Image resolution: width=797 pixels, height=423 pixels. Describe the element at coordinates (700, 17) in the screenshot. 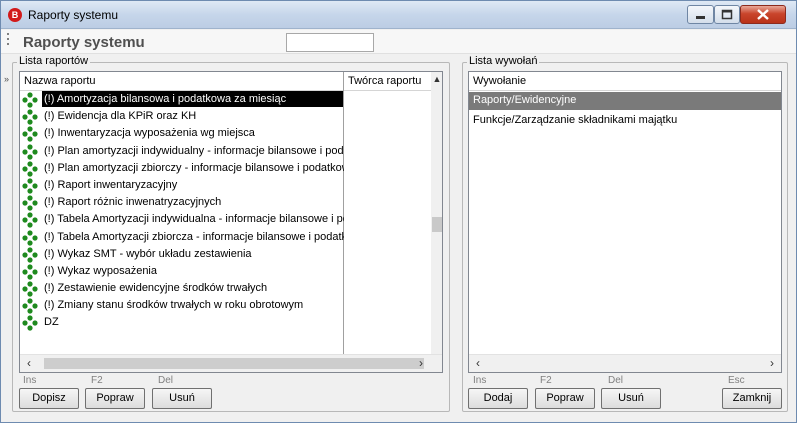

I see `minimize-icon` at that location.